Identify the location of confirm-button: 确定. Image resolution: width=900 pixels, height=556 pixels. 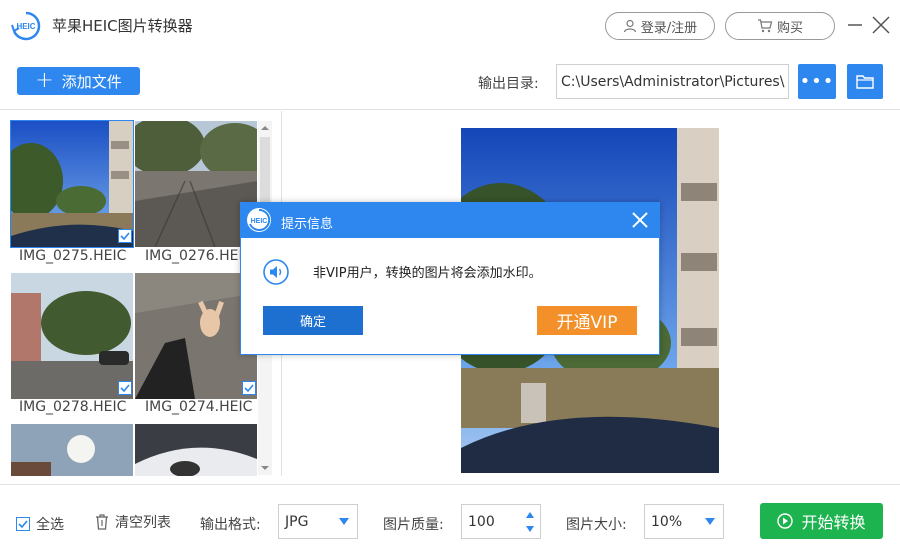
(313, 320).